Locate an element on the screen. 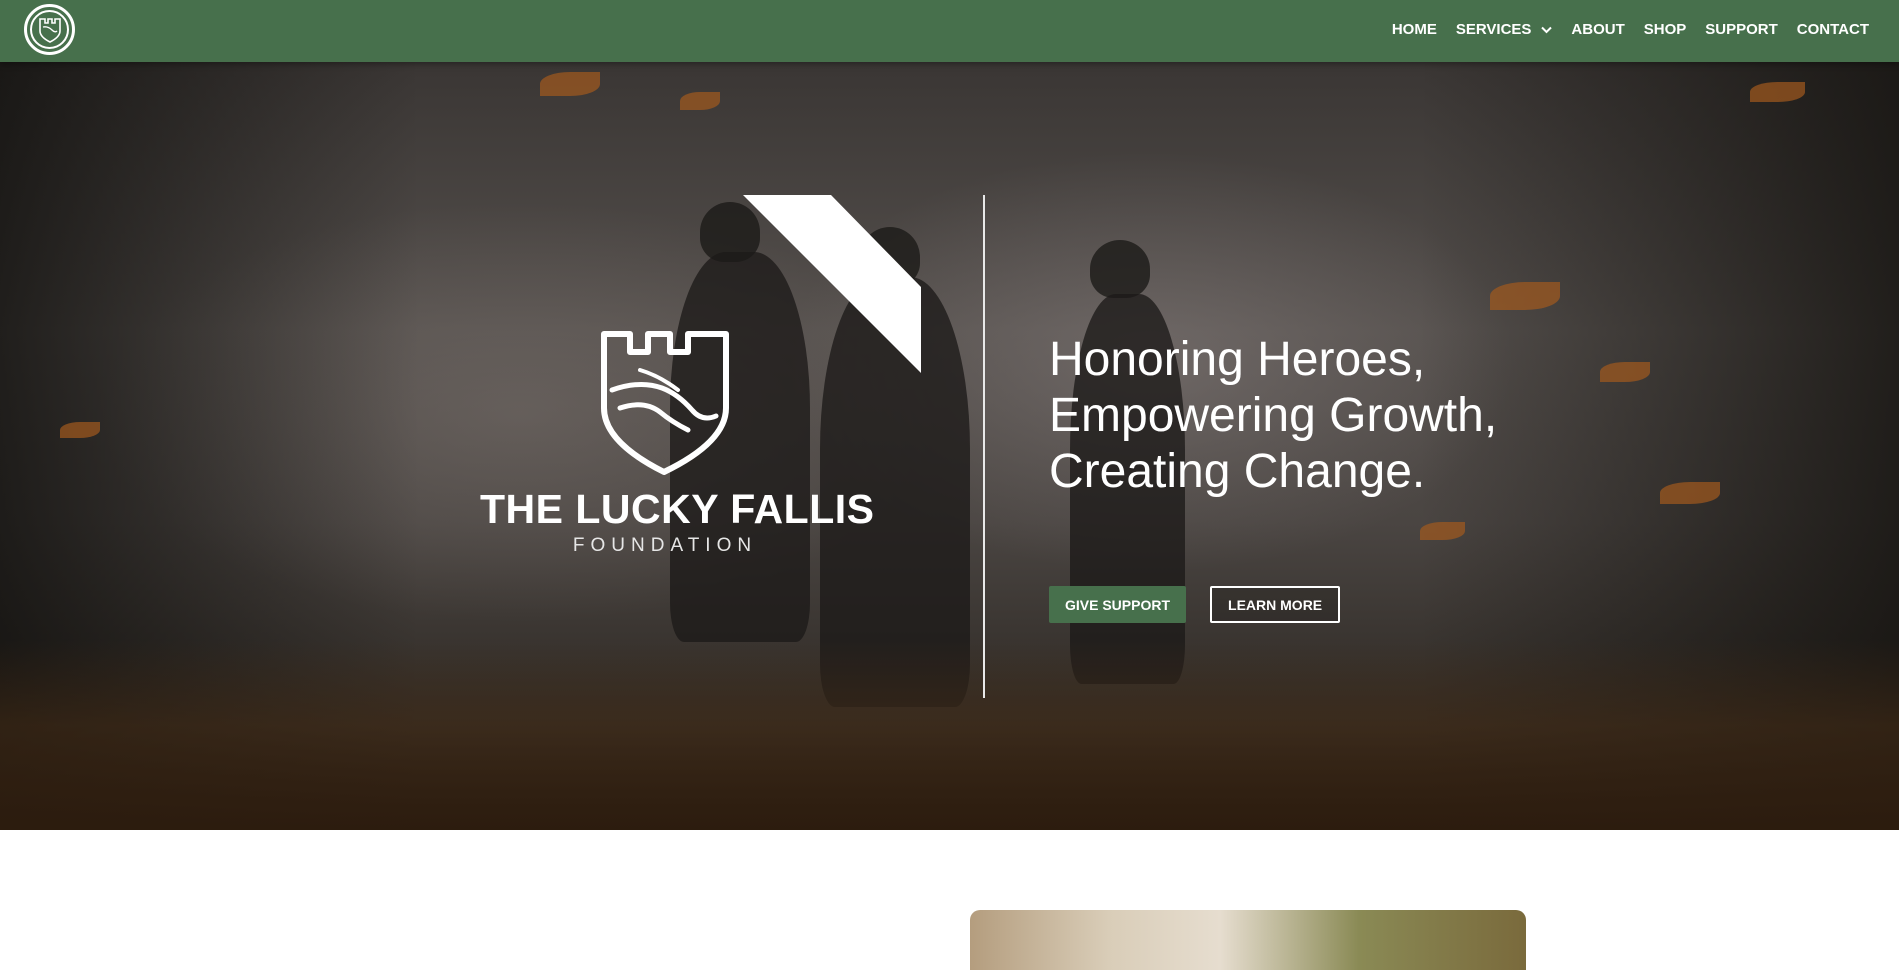 This screenshot has height=970, width=1899. learn-more-button: LEARN MORE is located at coordinates (1275, 604).